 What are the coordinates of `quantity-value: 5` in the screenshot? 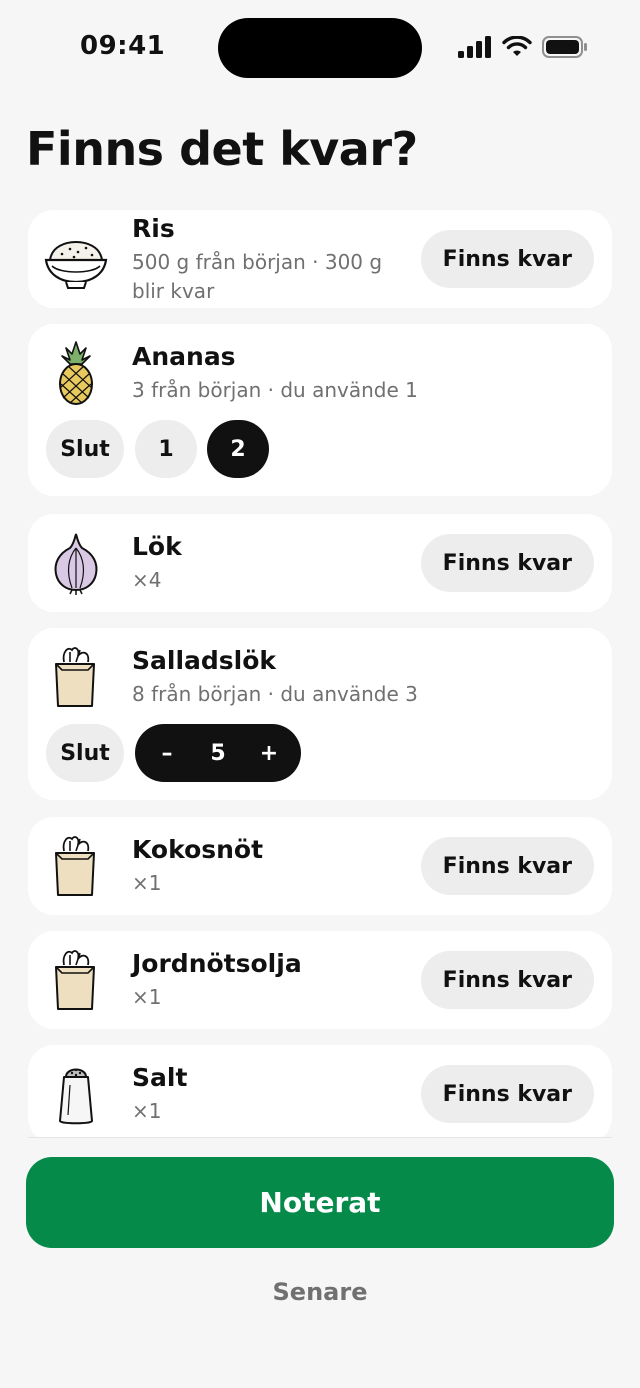 It's located at (218, 753).